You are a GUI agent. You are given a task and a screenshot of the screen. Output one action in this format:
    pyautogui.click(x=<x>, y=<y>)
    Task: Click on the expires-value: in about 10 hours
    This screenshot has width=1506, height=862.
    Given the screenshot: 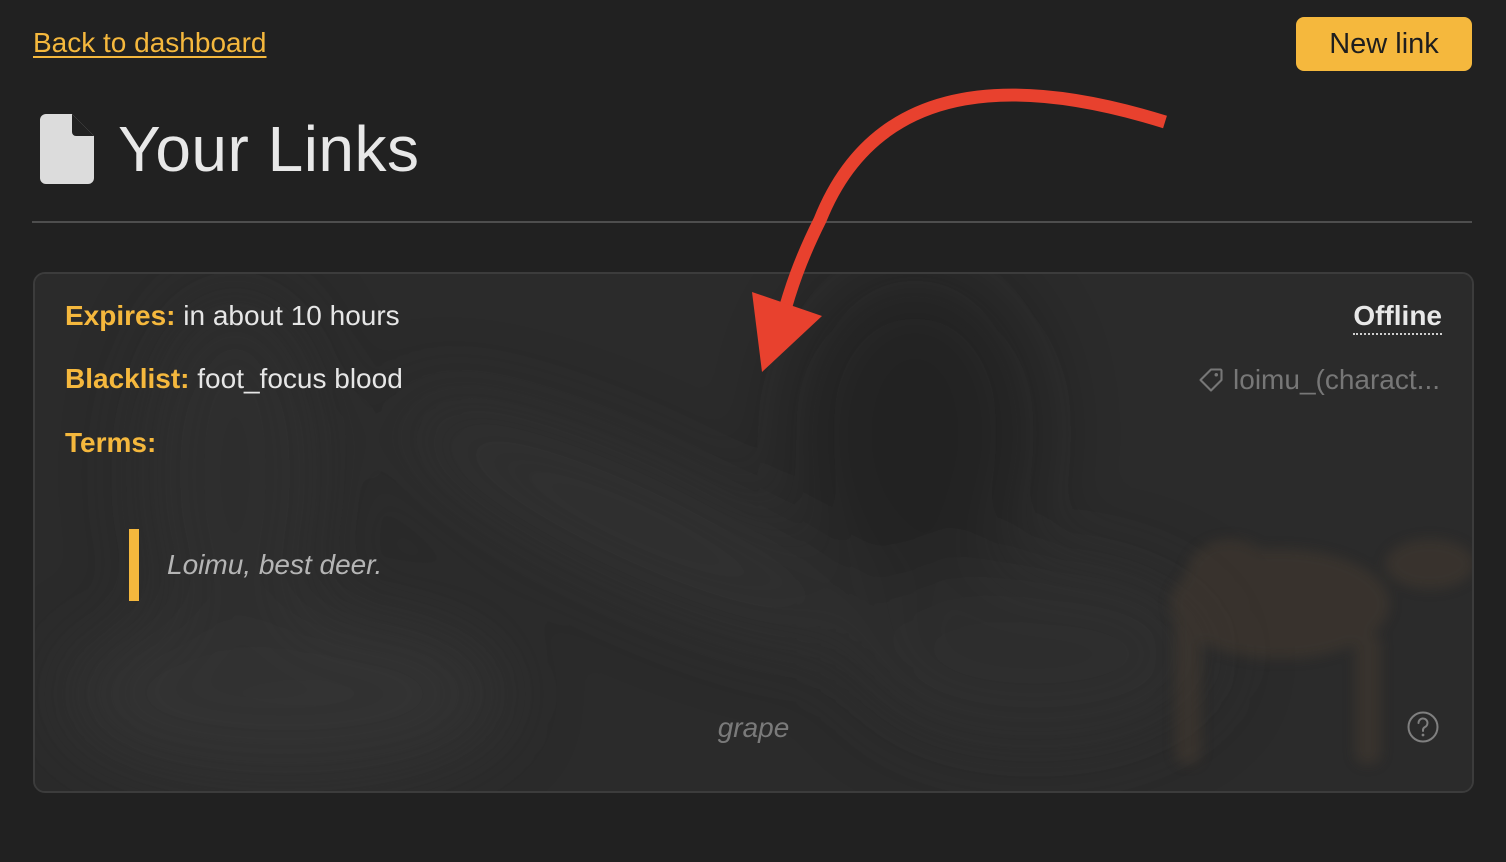 What is the action you would take?
    pyautogui.click(x=291, y=315)
    